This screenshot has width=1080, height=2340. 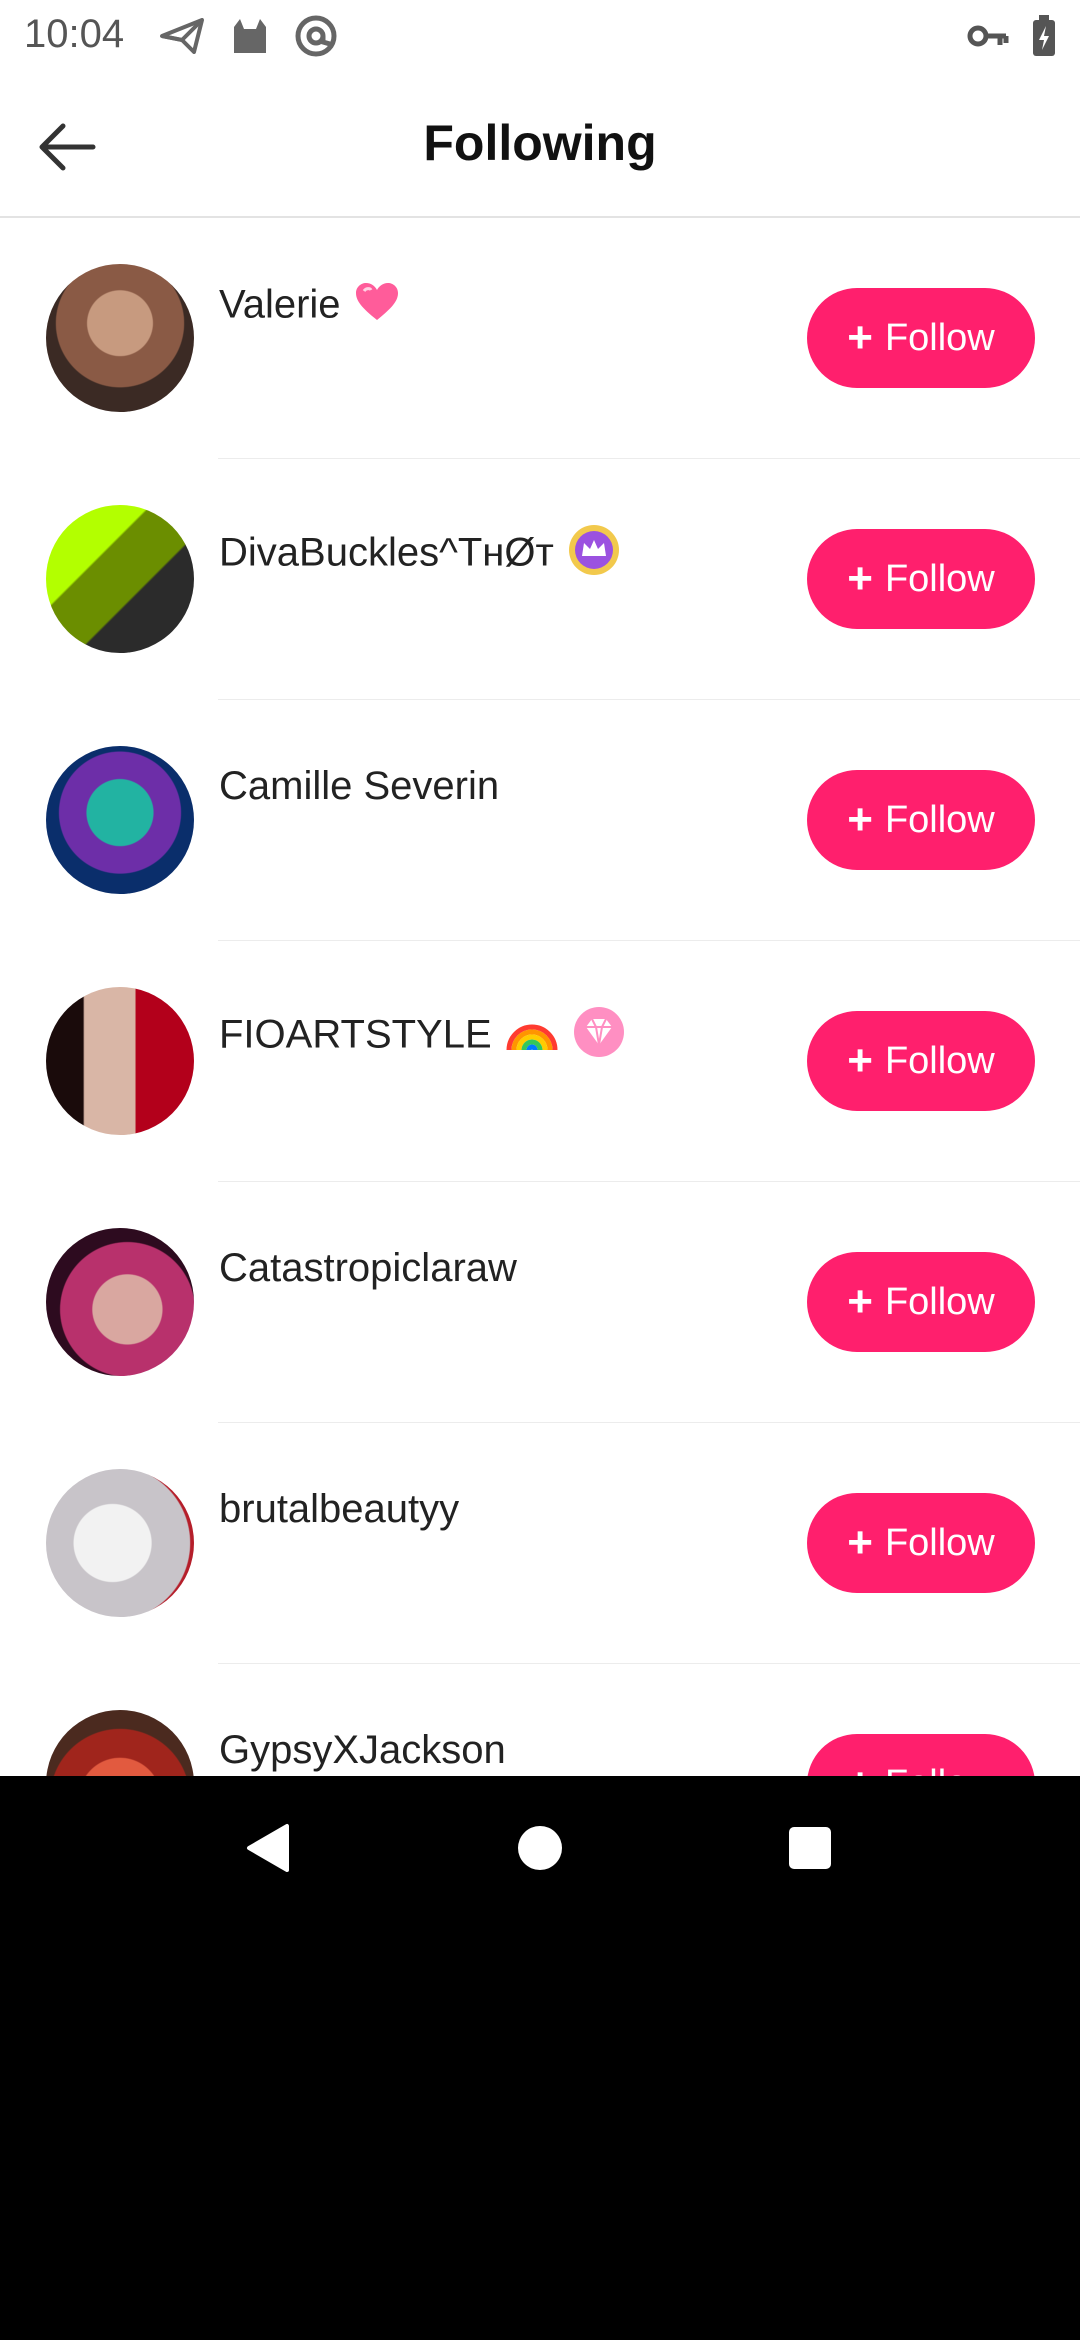 What do you see at coordinates (362, 1750) in the screenshot?
I see `user-name: GypsyXJackson` at bounding box center [362, 1750].